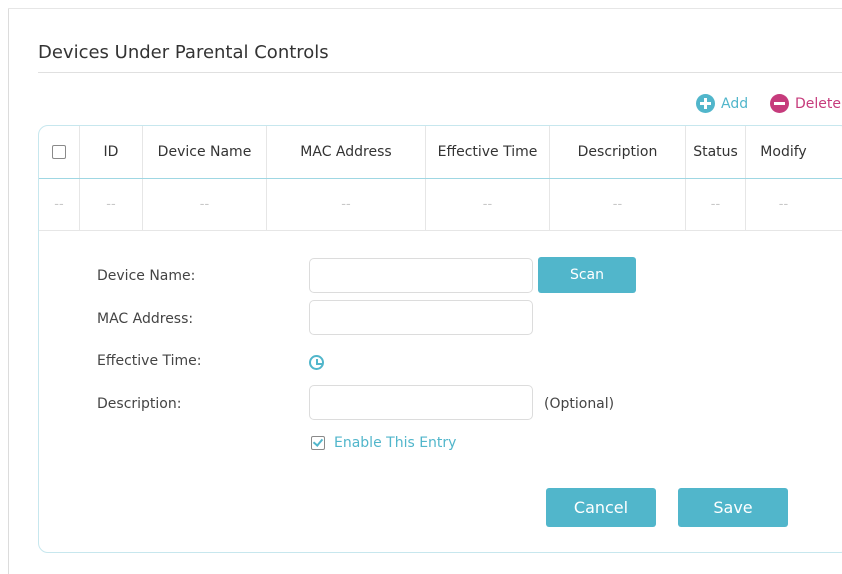  Describe the element at coordinates (183, 52) in the screenshot. I see `section-title: Devices Under Parental Controls` at that location.